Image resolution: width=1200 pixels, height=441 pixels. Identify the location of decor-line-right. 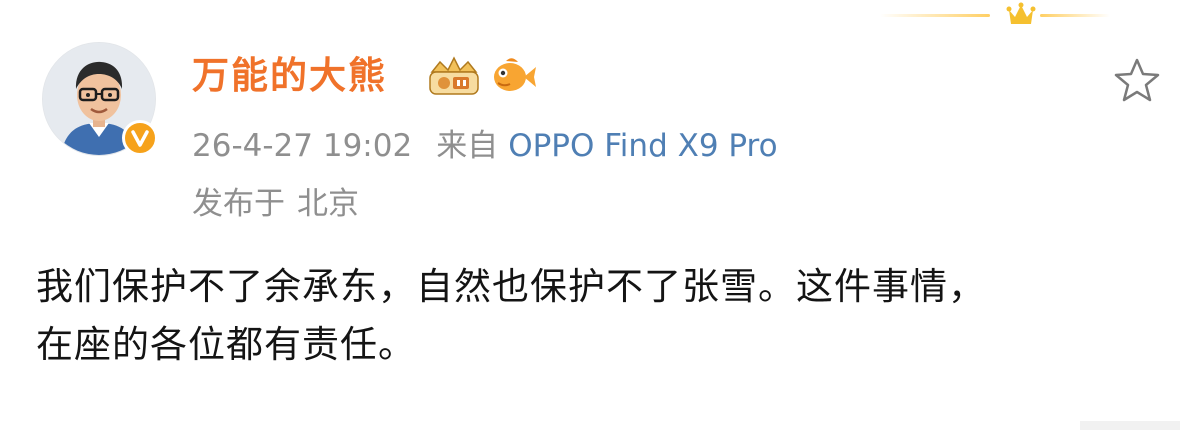
(1075, 15).